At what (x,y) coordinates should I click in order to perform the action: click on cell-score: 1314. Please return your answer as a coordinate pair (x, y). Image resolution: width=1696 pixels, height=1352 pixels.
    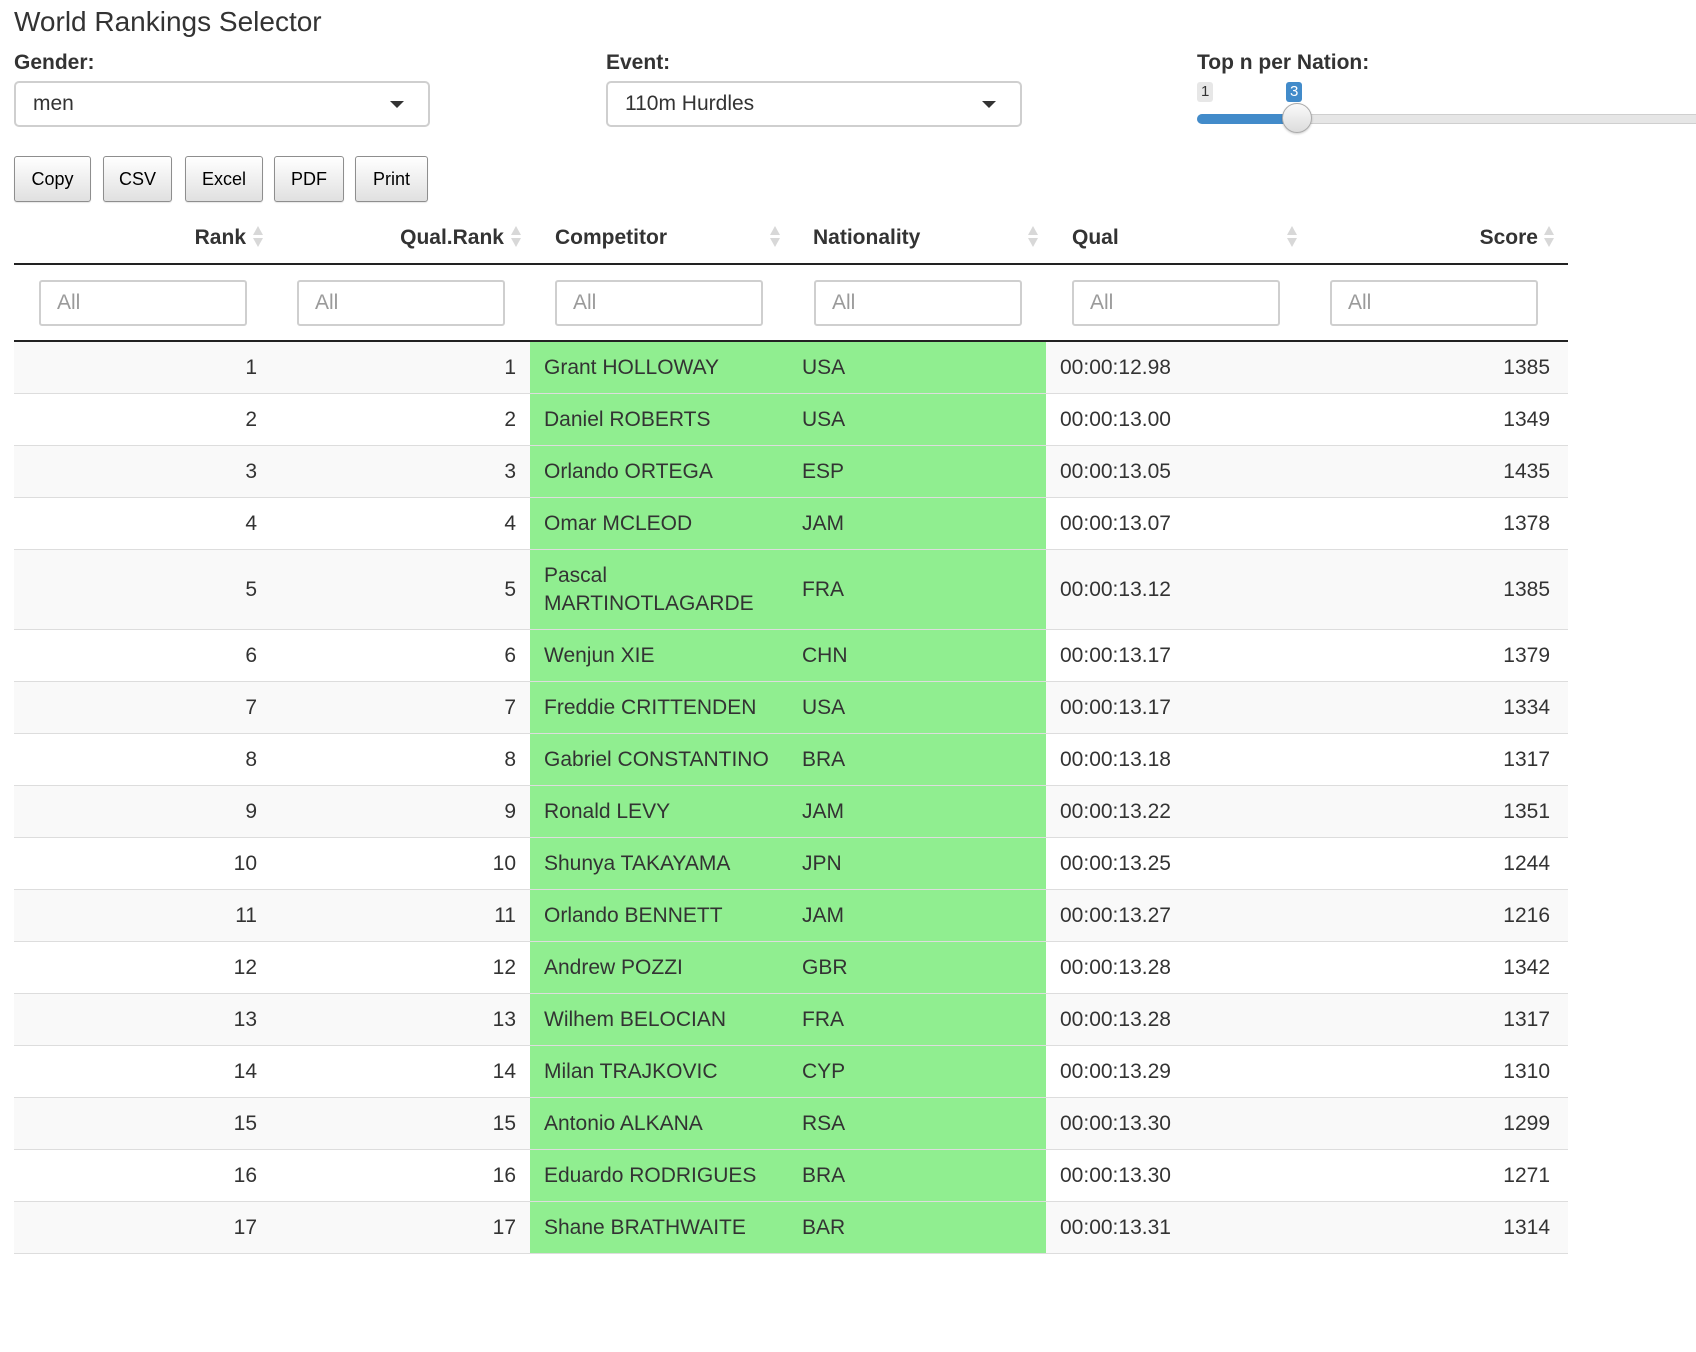
    Looking at the image, I should click on (1526, 1227).